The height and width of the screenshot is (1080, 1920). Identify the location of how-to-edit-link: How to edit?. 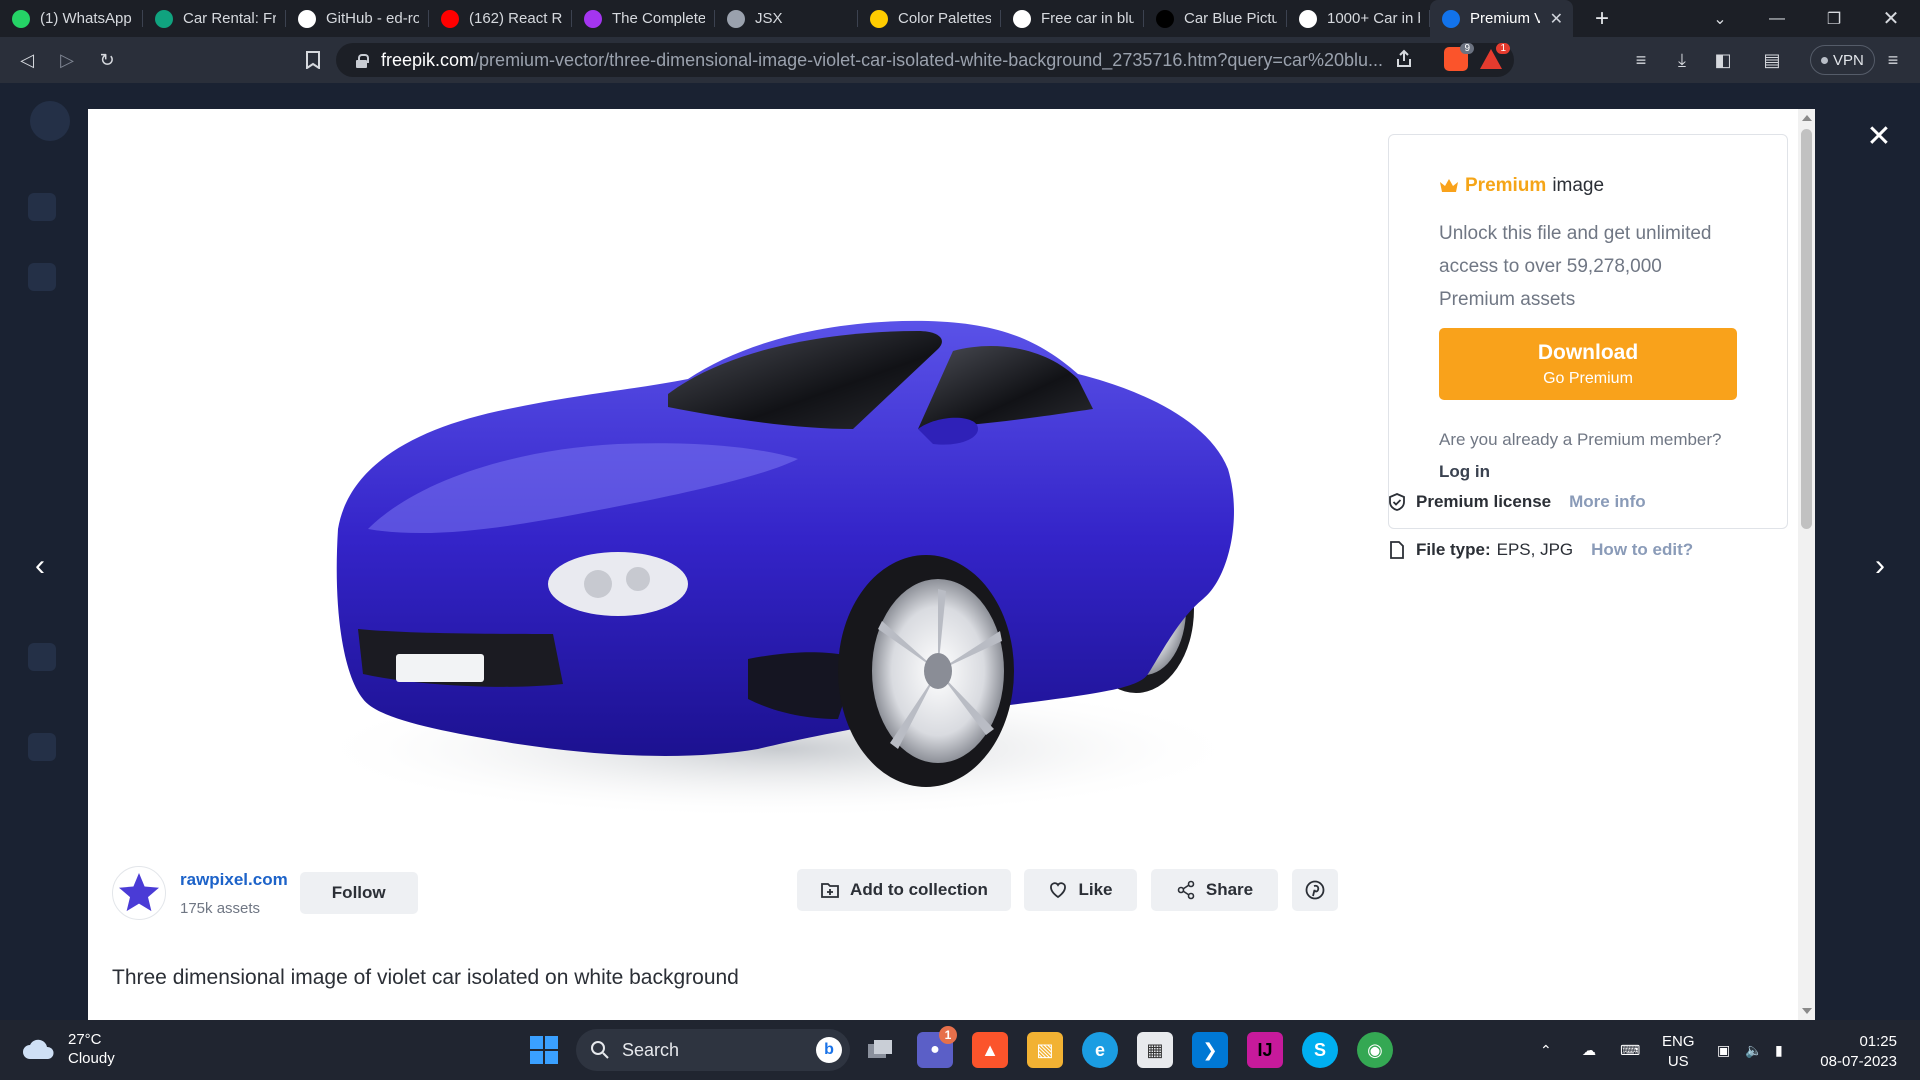
(1642, 550).